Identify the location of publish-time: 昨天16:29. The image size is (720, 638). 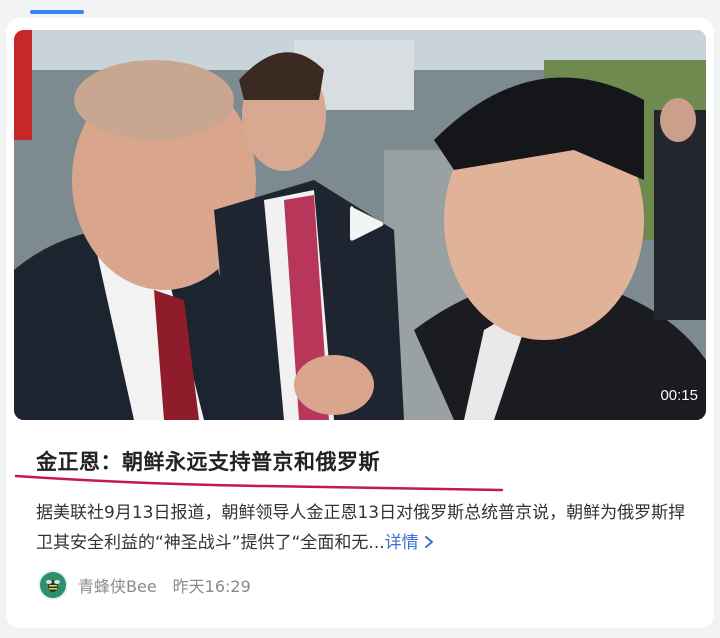
(211, 586).